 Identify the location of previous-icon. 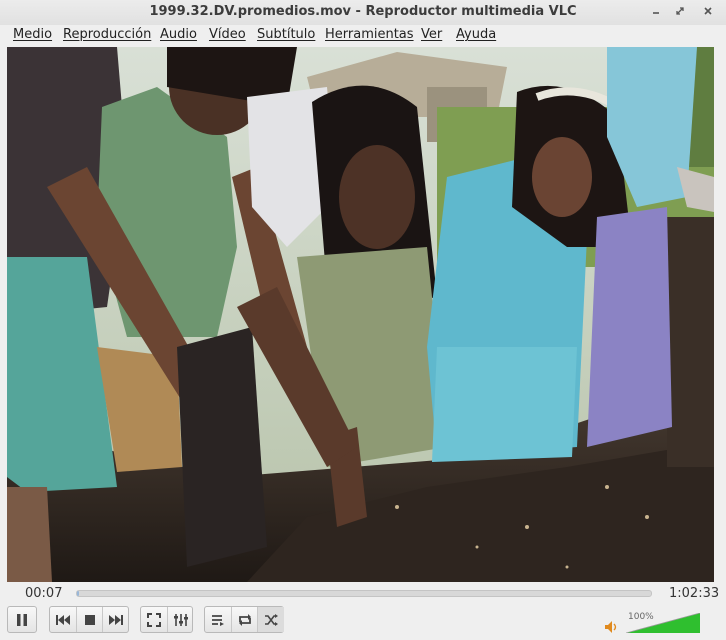
(63, 619).